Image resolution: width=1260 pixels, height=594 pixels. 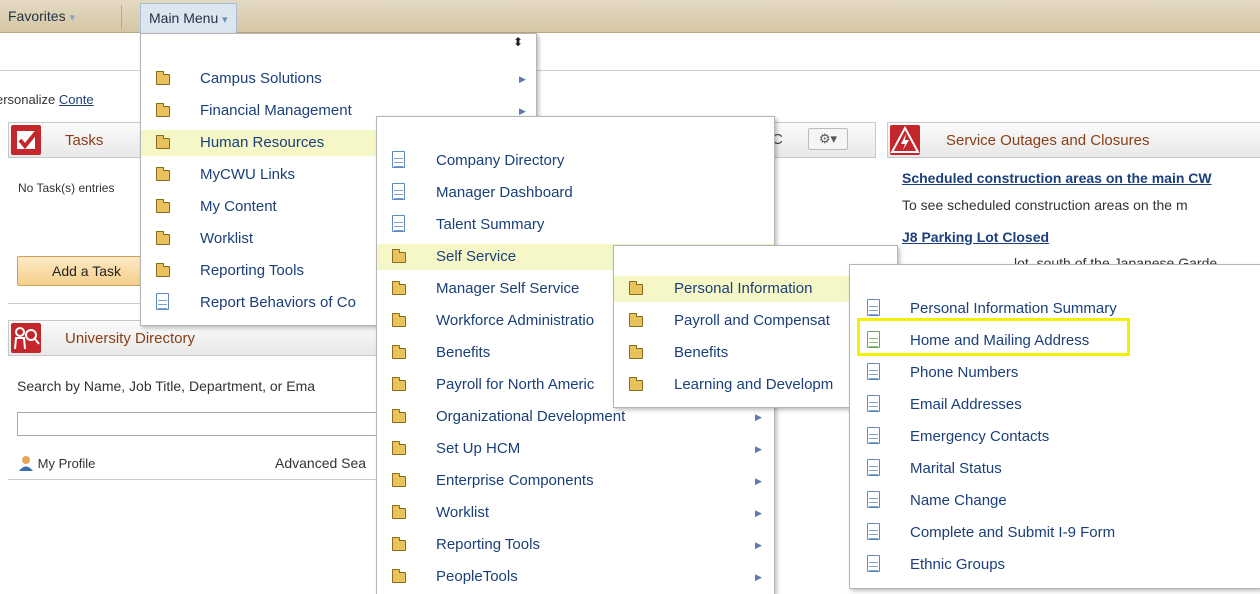 I want to click on menu-item-set-up-hcm: Set Up HCM ▶, so click(x=575, y=449).